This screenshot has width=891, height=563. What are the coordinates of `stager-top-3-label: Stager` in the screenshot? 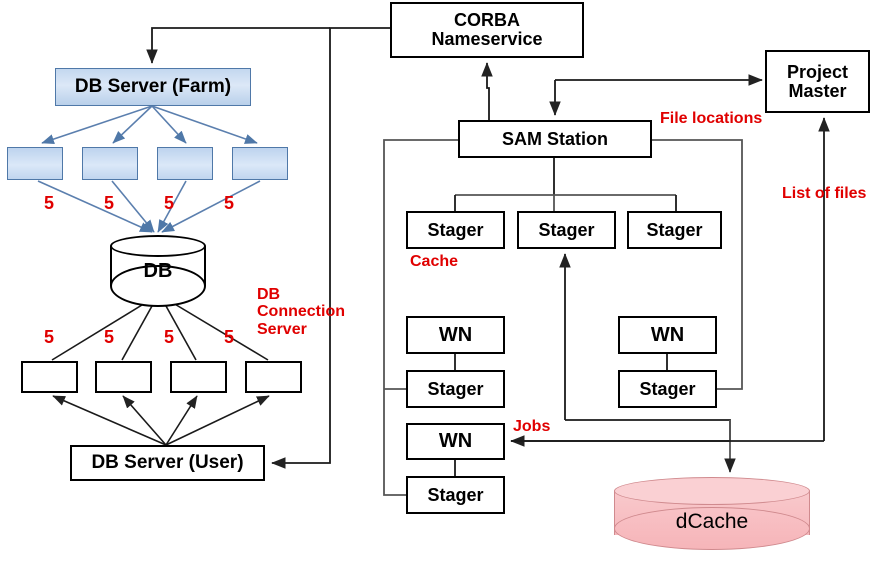 It's located at (674, 229).